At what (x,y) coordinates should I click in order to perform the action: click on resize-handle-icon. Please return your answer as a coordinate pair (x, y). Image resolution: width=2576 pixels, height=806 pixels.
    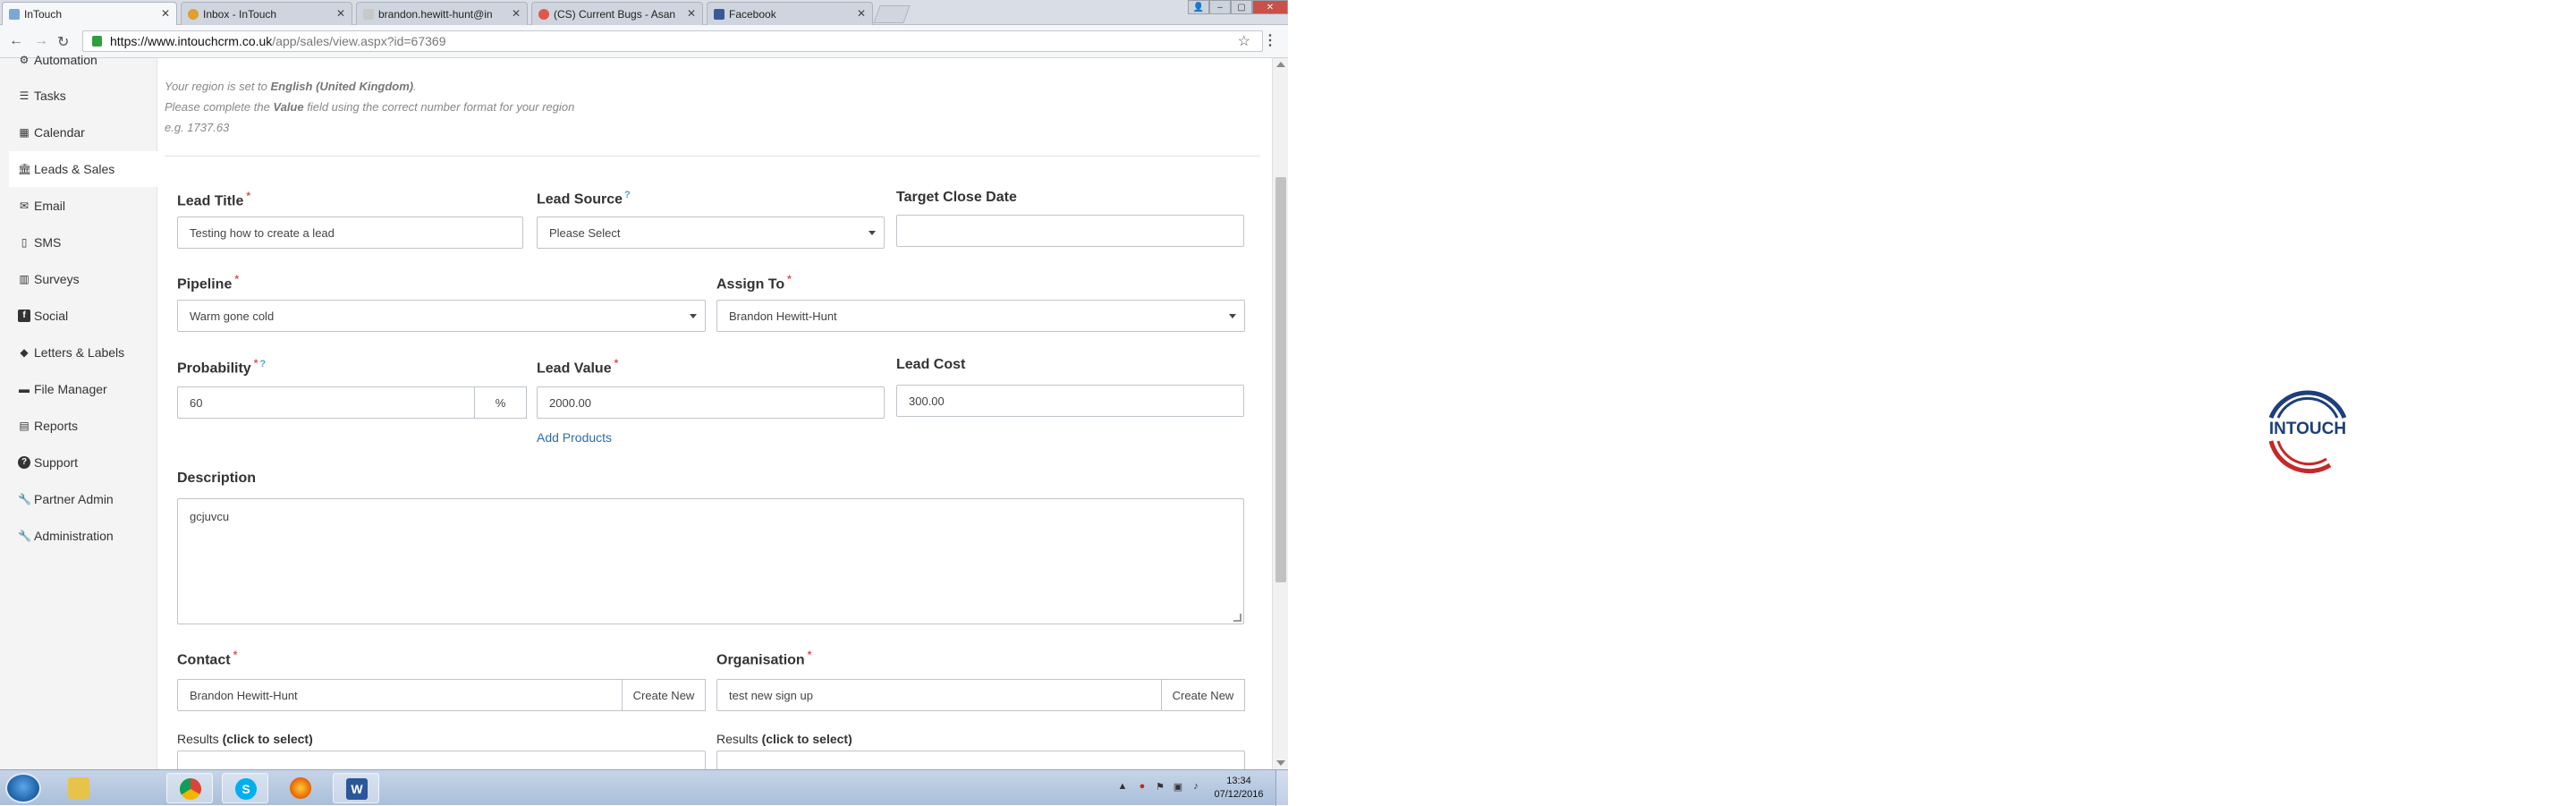
    Looking at the image, I should click on (1237, 618).